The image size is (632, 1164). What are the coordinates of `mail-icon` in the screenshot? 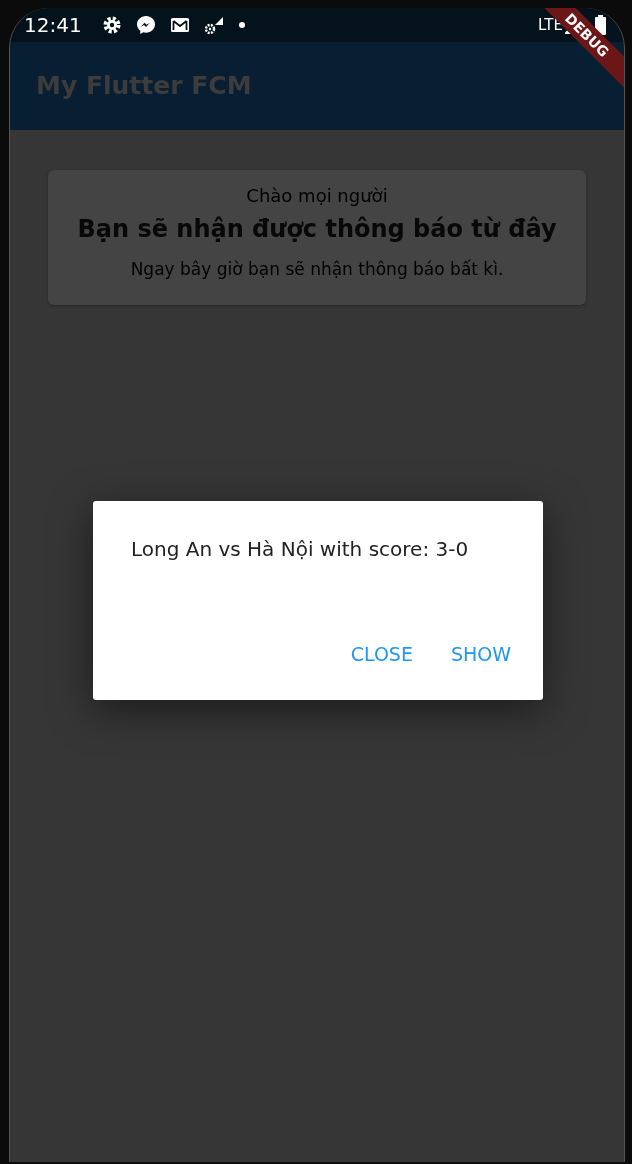 It's located at (179, 25).